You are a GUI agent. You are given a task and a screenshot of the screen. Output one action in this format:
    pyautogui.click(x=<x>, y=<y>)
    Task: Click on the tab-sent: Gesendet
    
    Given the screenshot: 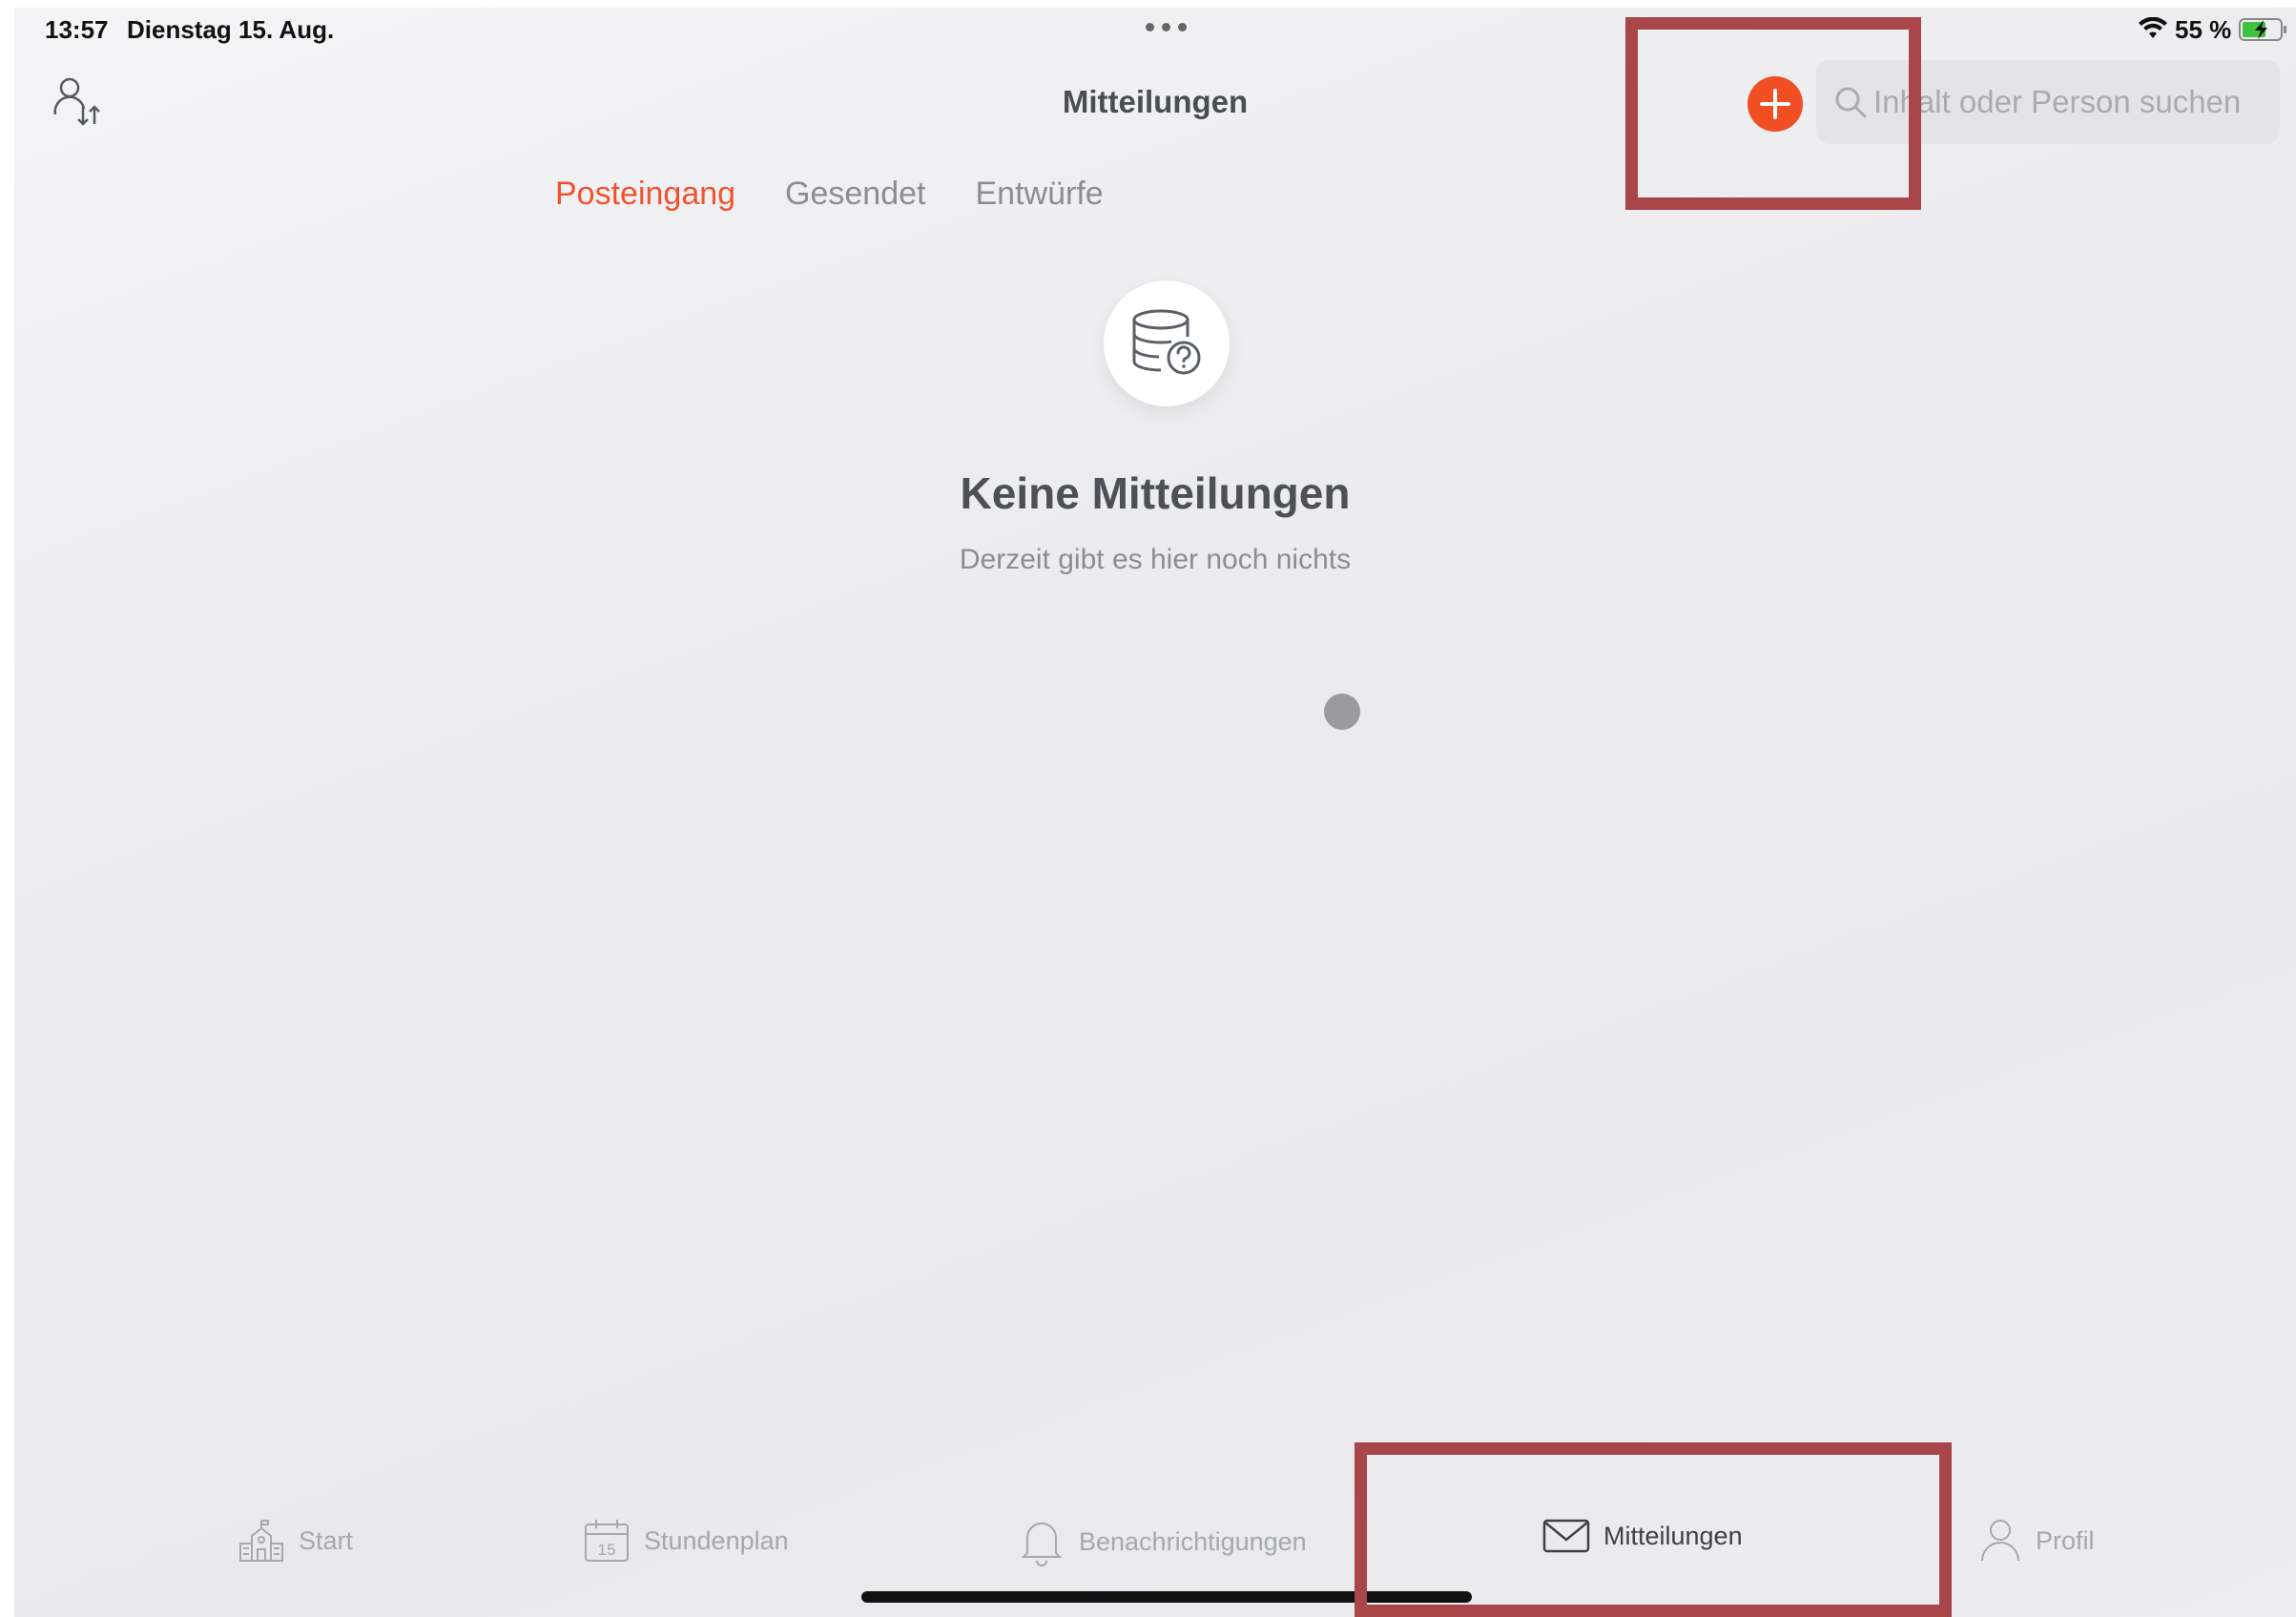 What is the action you would take?
    pyautogui.click(x=855, y=194)
    